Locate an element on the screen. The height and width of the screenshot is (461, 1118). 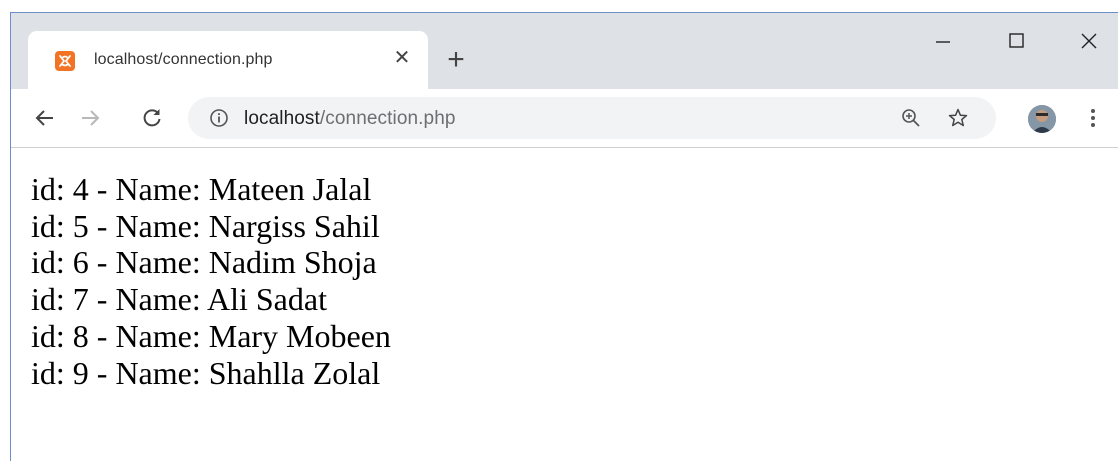
star-icon is located at coordinates (958, 118).